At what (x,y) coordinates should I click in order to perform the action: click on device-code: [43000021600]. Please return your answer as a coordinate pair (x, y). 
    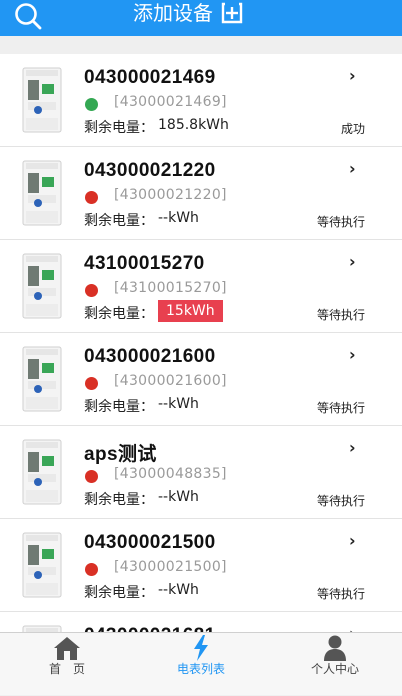
    Looking at the image, I should click on (170, 381).